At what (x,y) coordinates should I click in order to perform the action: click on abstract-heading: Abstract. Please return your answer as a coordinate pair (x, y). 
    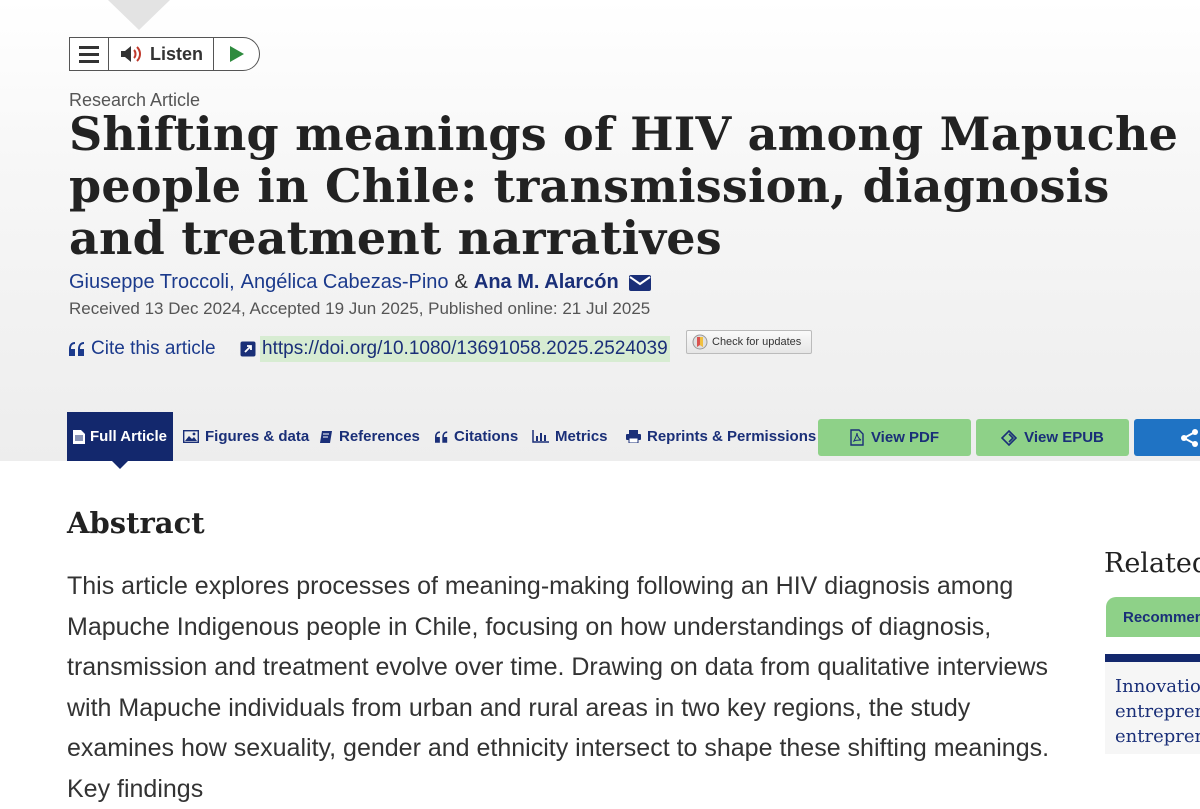
    Looking at the image, I should click on (136, 523).